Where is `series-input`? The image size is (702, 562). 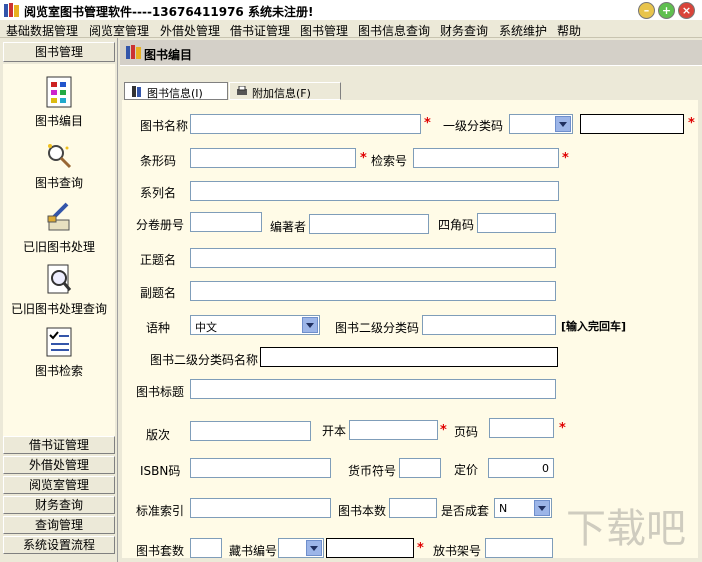
series-input is located at coordinates (374, 191).